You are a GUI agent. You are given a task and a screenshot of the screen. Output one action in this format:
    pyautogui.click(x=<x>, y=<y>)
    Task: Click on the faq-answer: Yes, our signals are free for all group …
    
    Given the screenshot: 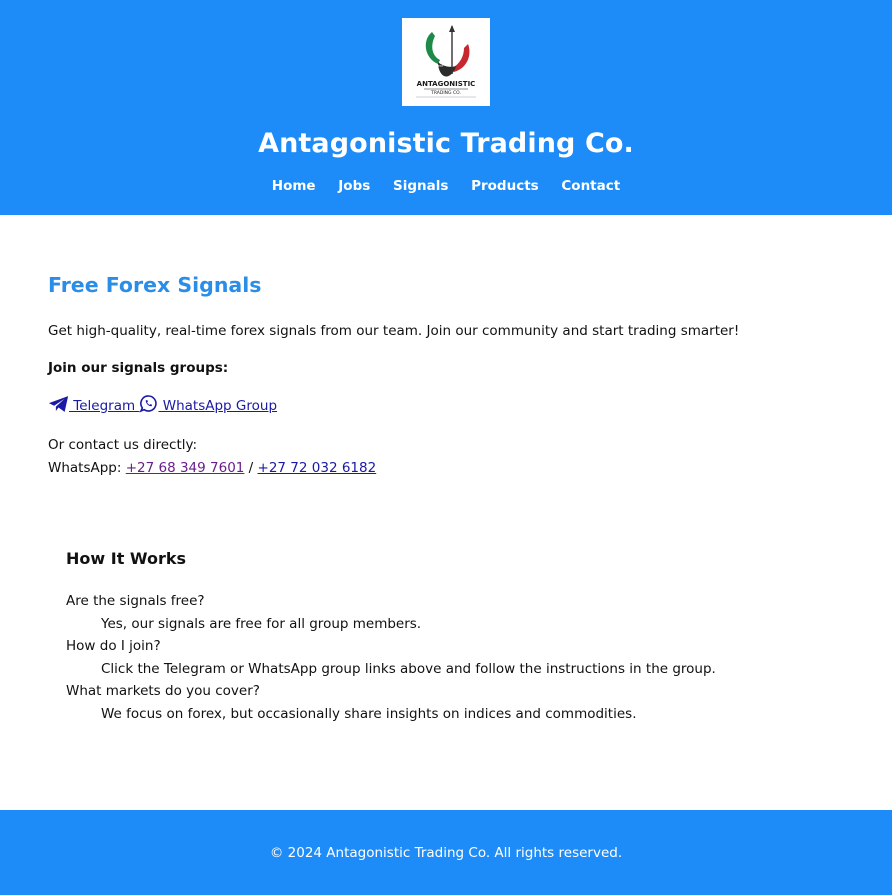 What is the action you would take?
    pyautogui.click(x=261, y=623)
    